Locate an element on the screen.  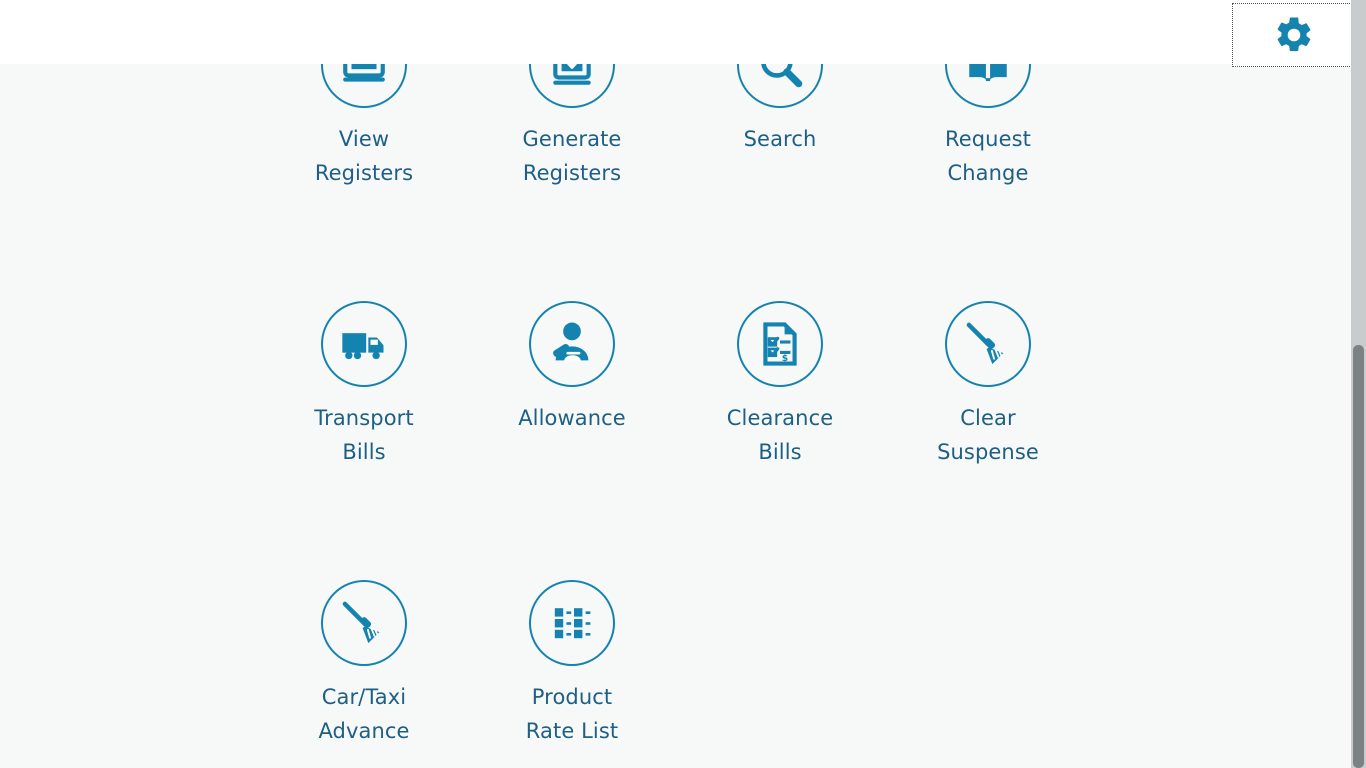
menu-tile-view-registers: View Registers is located at coordinates (364, 171).